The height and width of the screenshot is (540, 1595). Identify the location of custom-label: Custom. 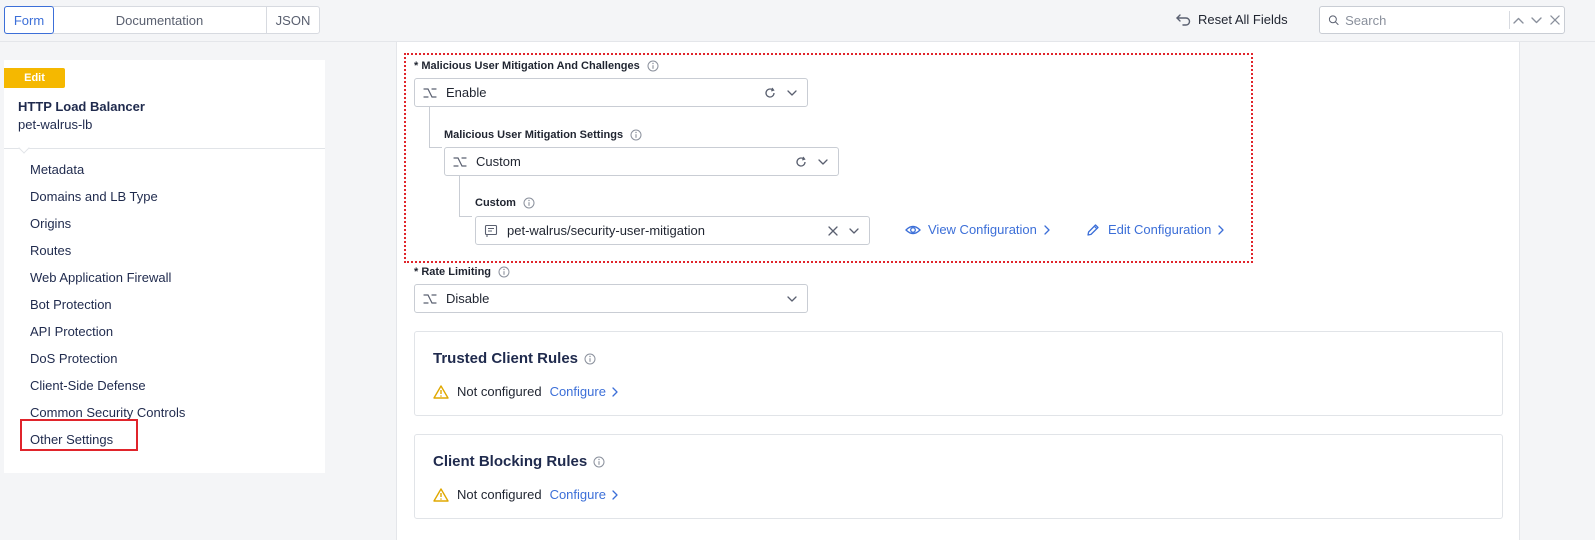
(505, 203).